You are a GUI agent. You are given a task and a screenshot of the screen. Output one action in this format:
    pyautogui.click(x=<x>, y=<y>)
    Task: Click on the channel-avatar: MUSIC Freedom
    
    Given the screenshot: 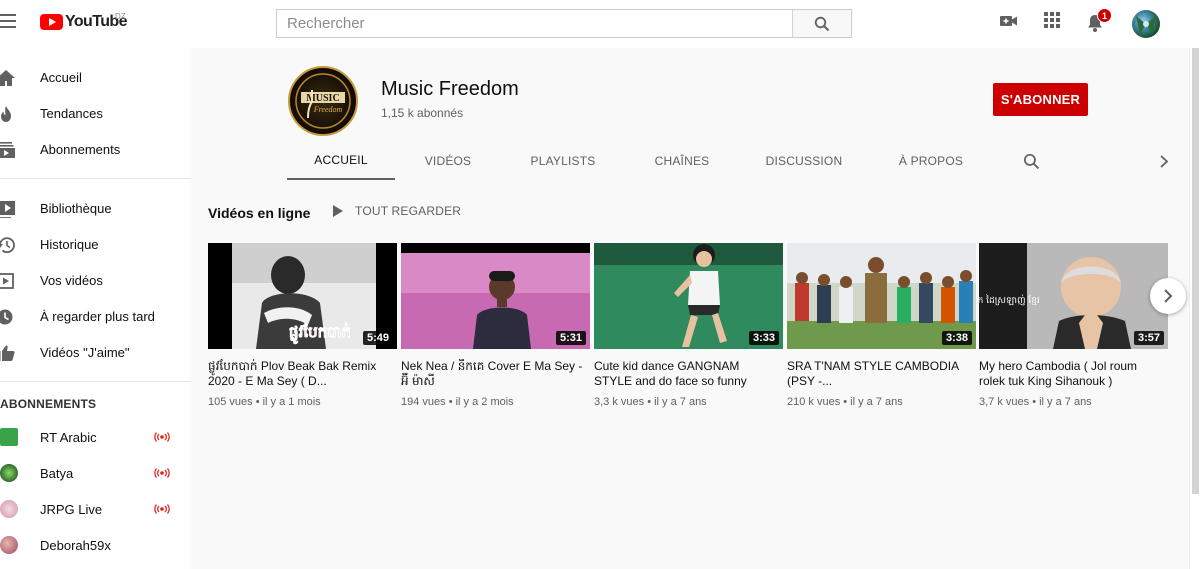 What is the action you would take?
    pyautogui.click(x=323, y=101)
    